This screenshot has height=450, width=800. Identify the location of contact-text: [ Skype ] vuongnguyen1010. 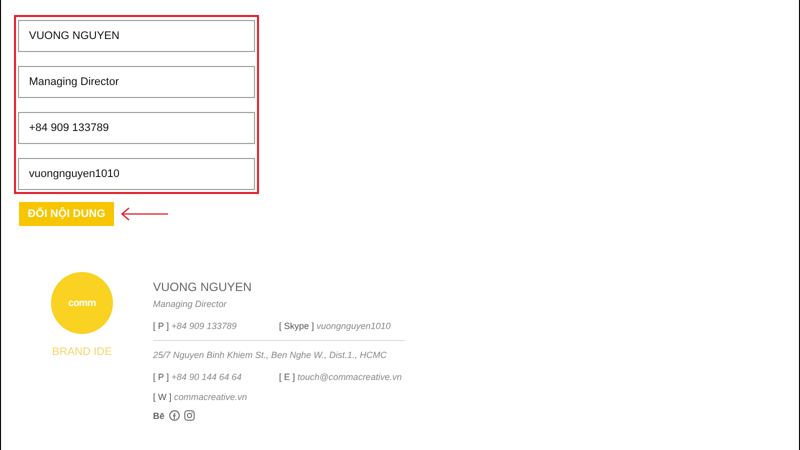
(335, 326).